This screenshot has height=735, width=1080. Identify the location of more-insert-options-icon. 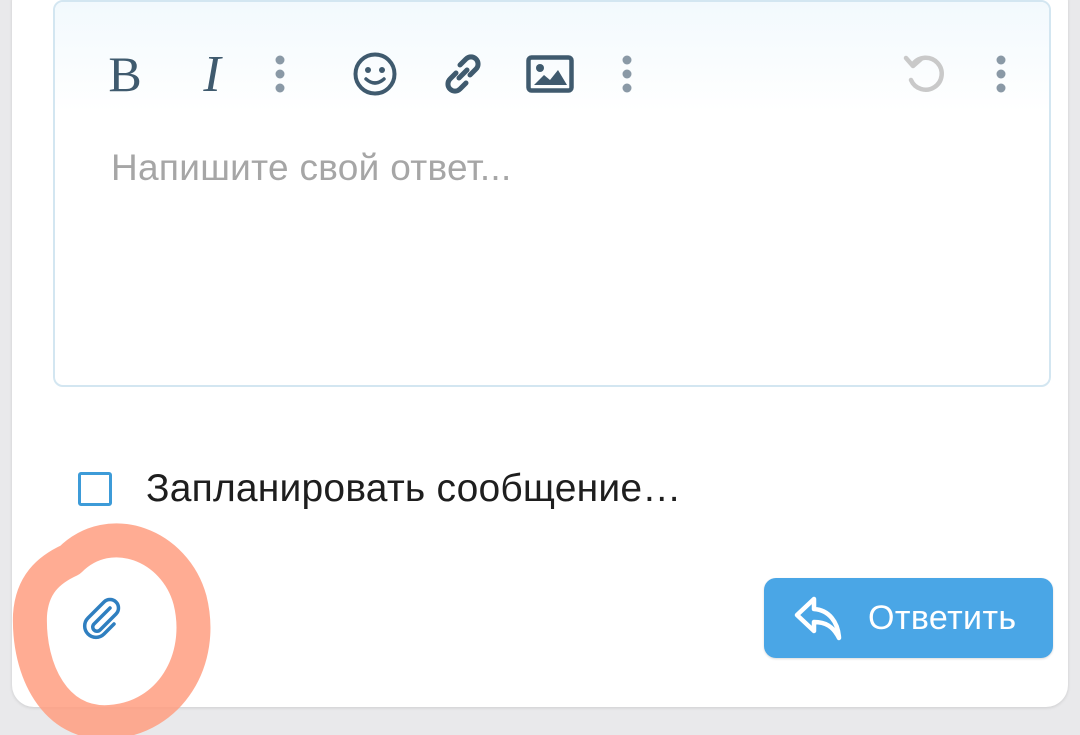
(627, 74).